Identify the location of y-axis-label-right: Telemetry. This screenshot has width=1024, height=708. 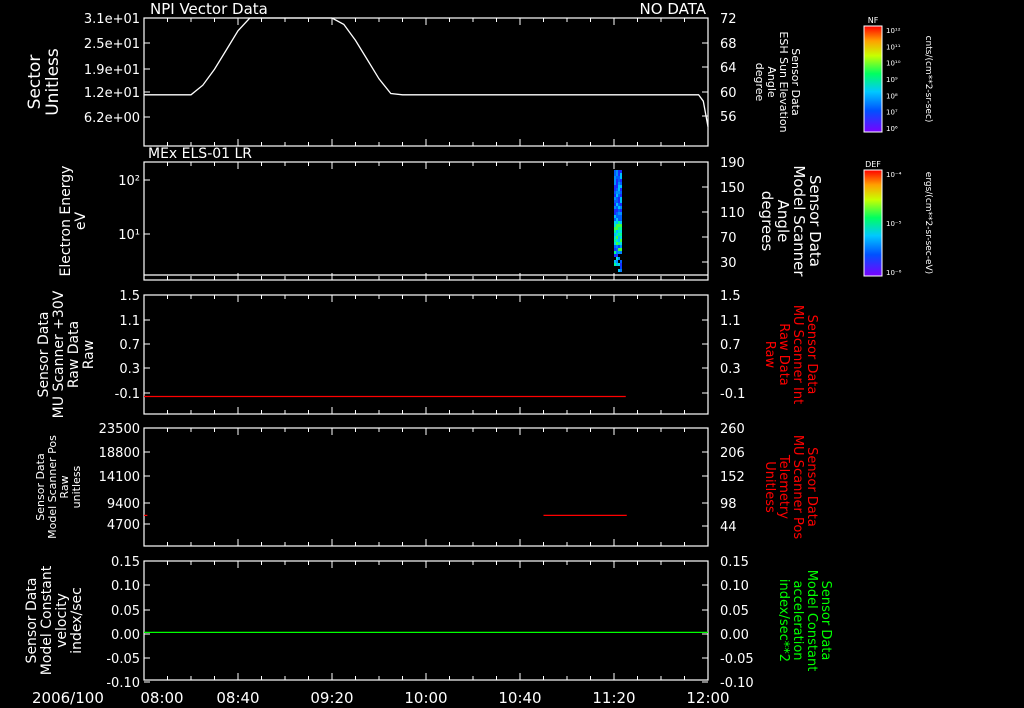
(783, 486).